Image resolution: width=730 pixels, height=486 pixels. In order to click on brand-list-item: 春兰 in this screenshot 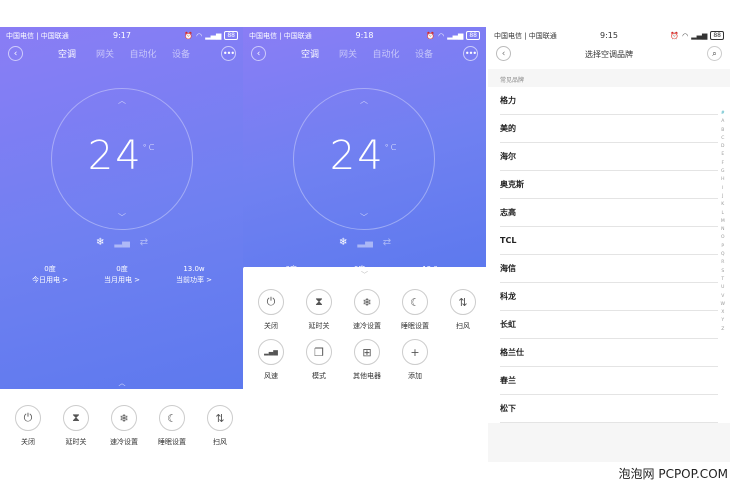, I will do `click(609, 381)`.